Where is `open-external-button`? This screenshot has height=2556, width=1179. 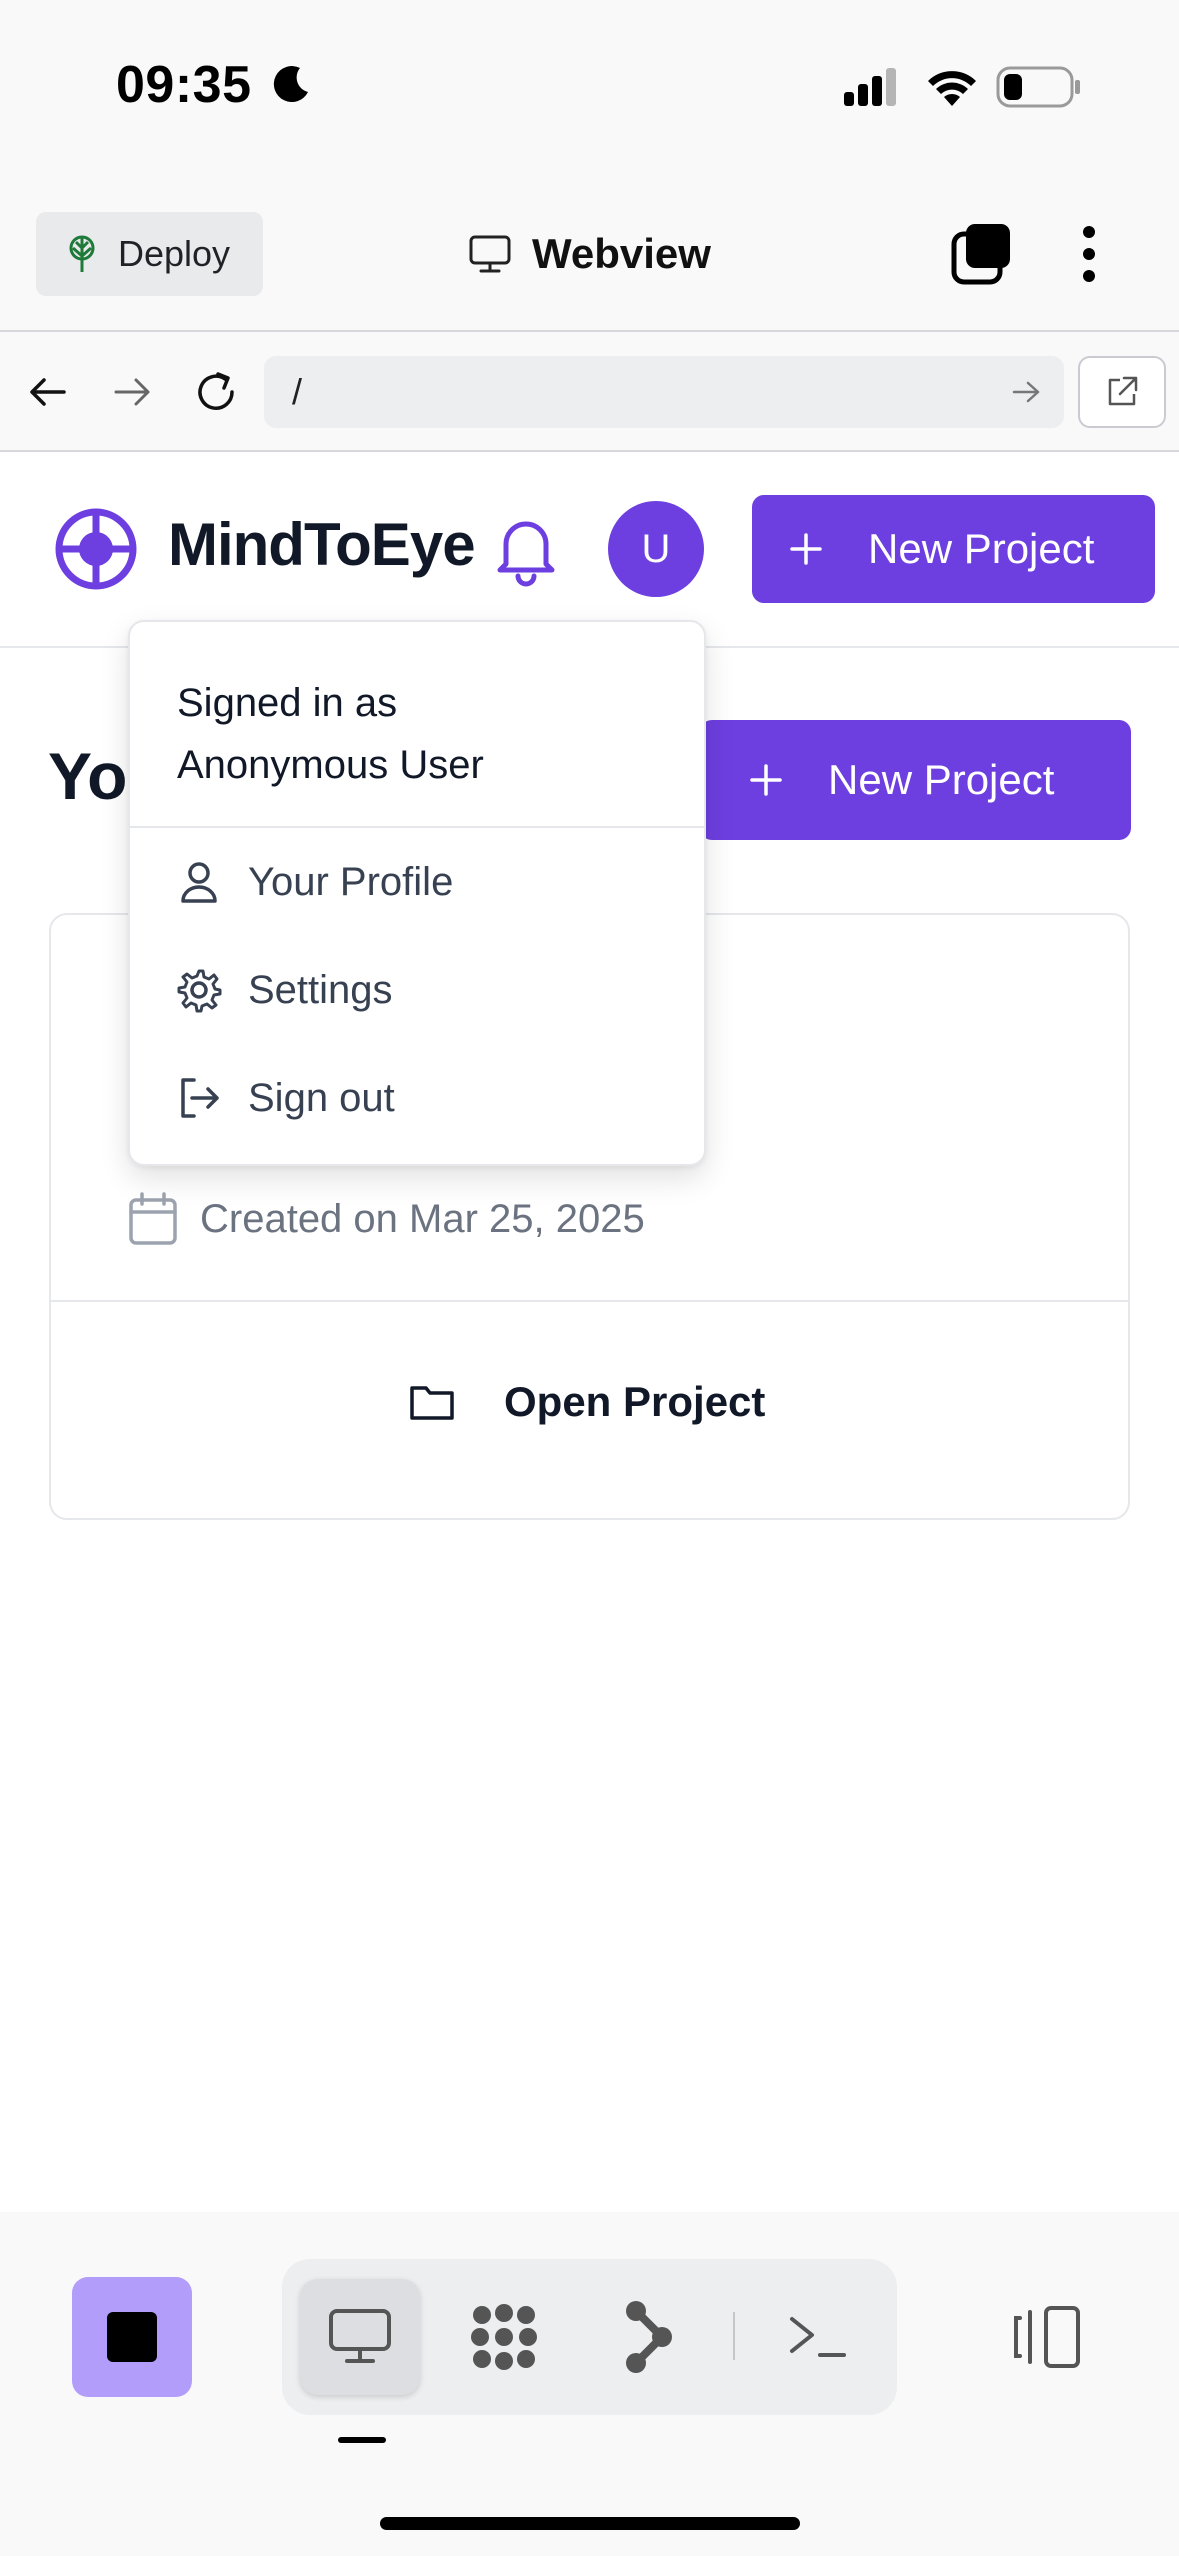 open-external-button is located at coordinates (1122, 392).